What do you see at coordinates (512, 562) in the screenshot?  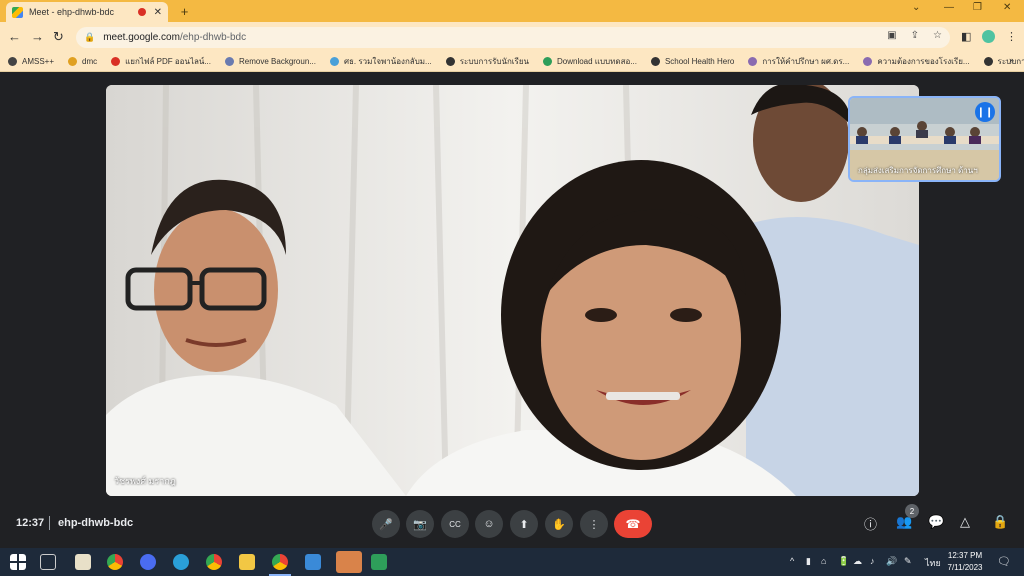 I see `windows-taskbar: ^ ▮ ⌂ 🔋 ☁ ♪ 🔊 ✎ ไทย 12:37 PM 7/11/2023 🗨` at bounding box center [512, 562].